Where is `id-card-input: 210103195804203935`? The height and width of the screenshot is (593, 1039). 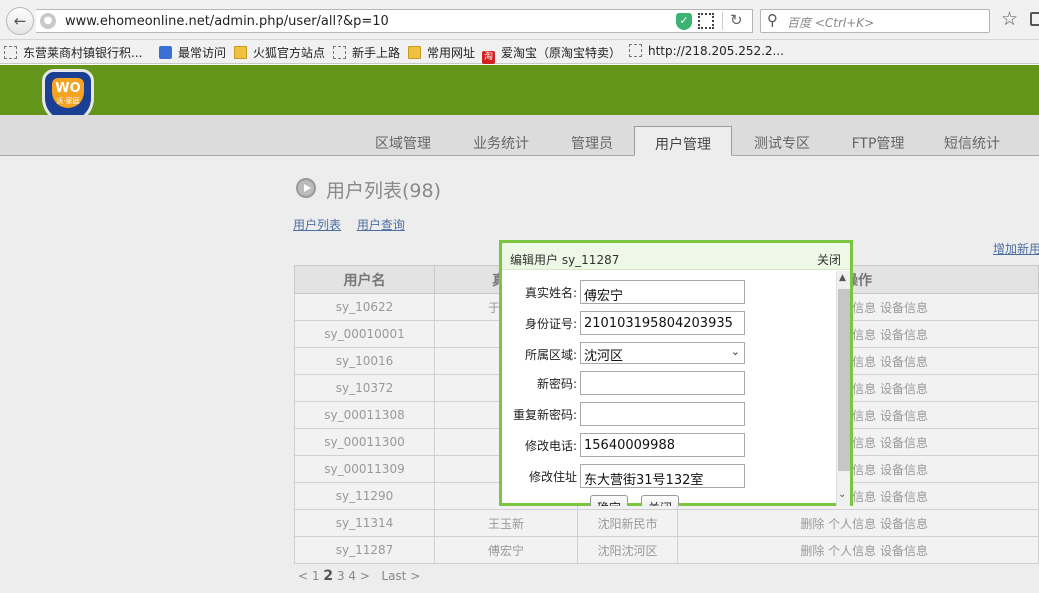
id-card-input: 210103195804203935 is located at coordinates (662, 323).